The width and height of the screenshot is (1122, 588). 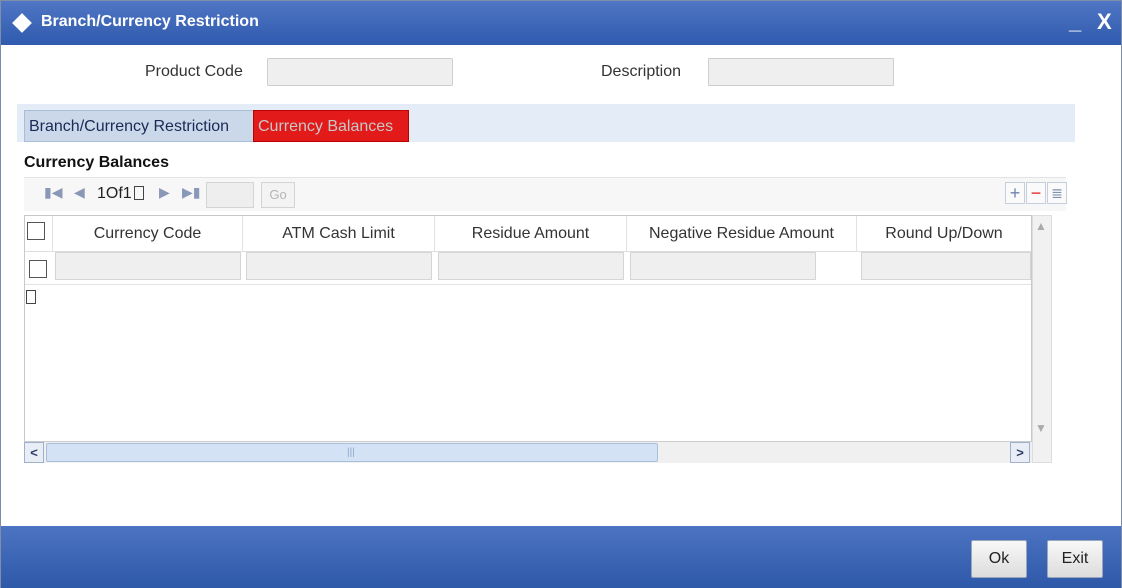 What do you see at coordinates (1041, 226) in the screenshot?
I see `scroll-up-icon: ▲` at bounding box center [1041, 226].